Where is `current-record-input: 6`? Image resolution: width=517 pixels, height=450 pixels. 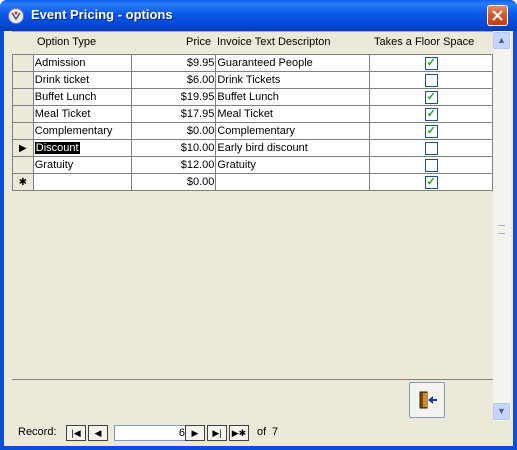
current-record-input: 6 is located at coordinates (152, 433).